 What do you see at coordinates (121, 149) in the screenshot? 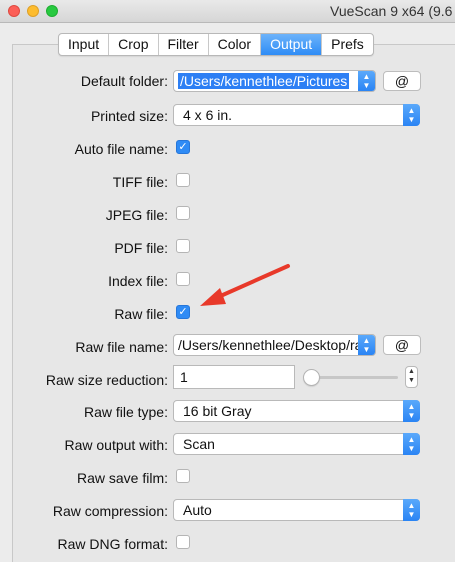
I see `auto-file-name-label: Auto file name:` at bounding box center [121, 149].